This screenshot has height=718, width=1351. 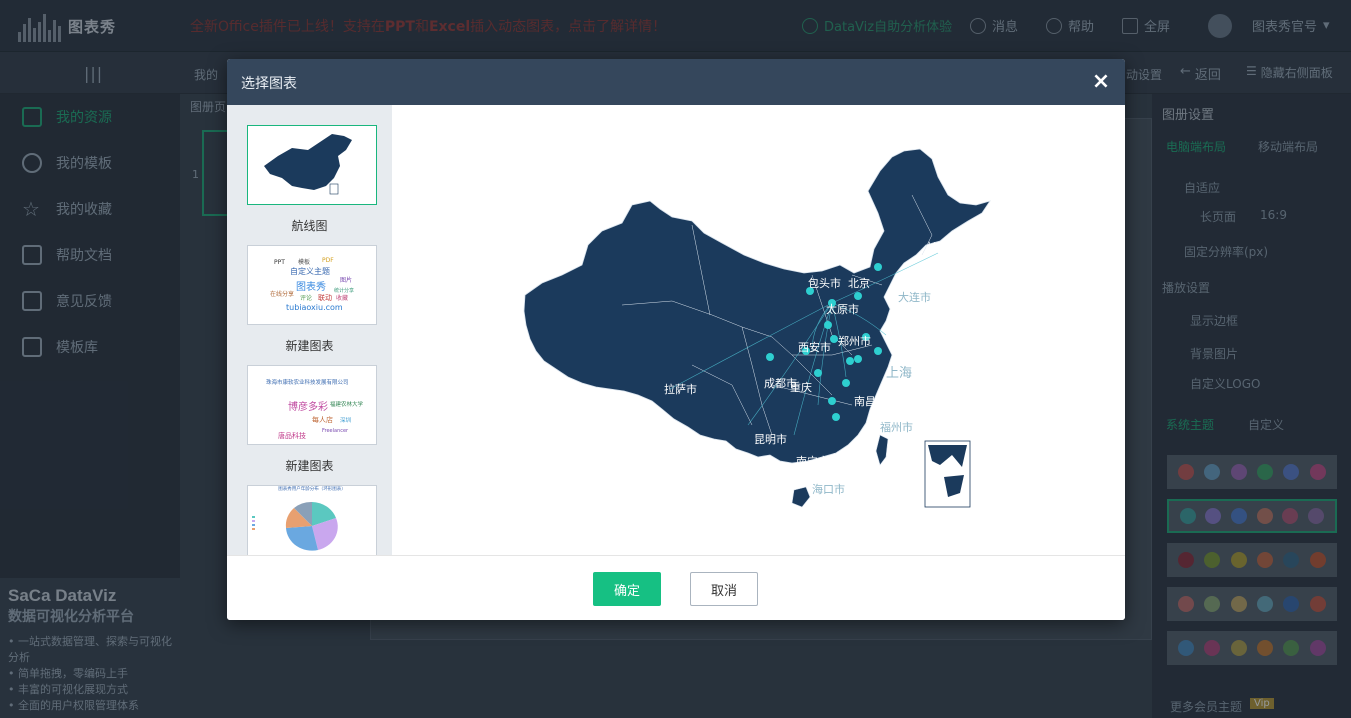 What do you see at coordinates (335, 431) in the screenshot?
I see `wordcloud-word: Freelancer` at bounding box center [335, 431].